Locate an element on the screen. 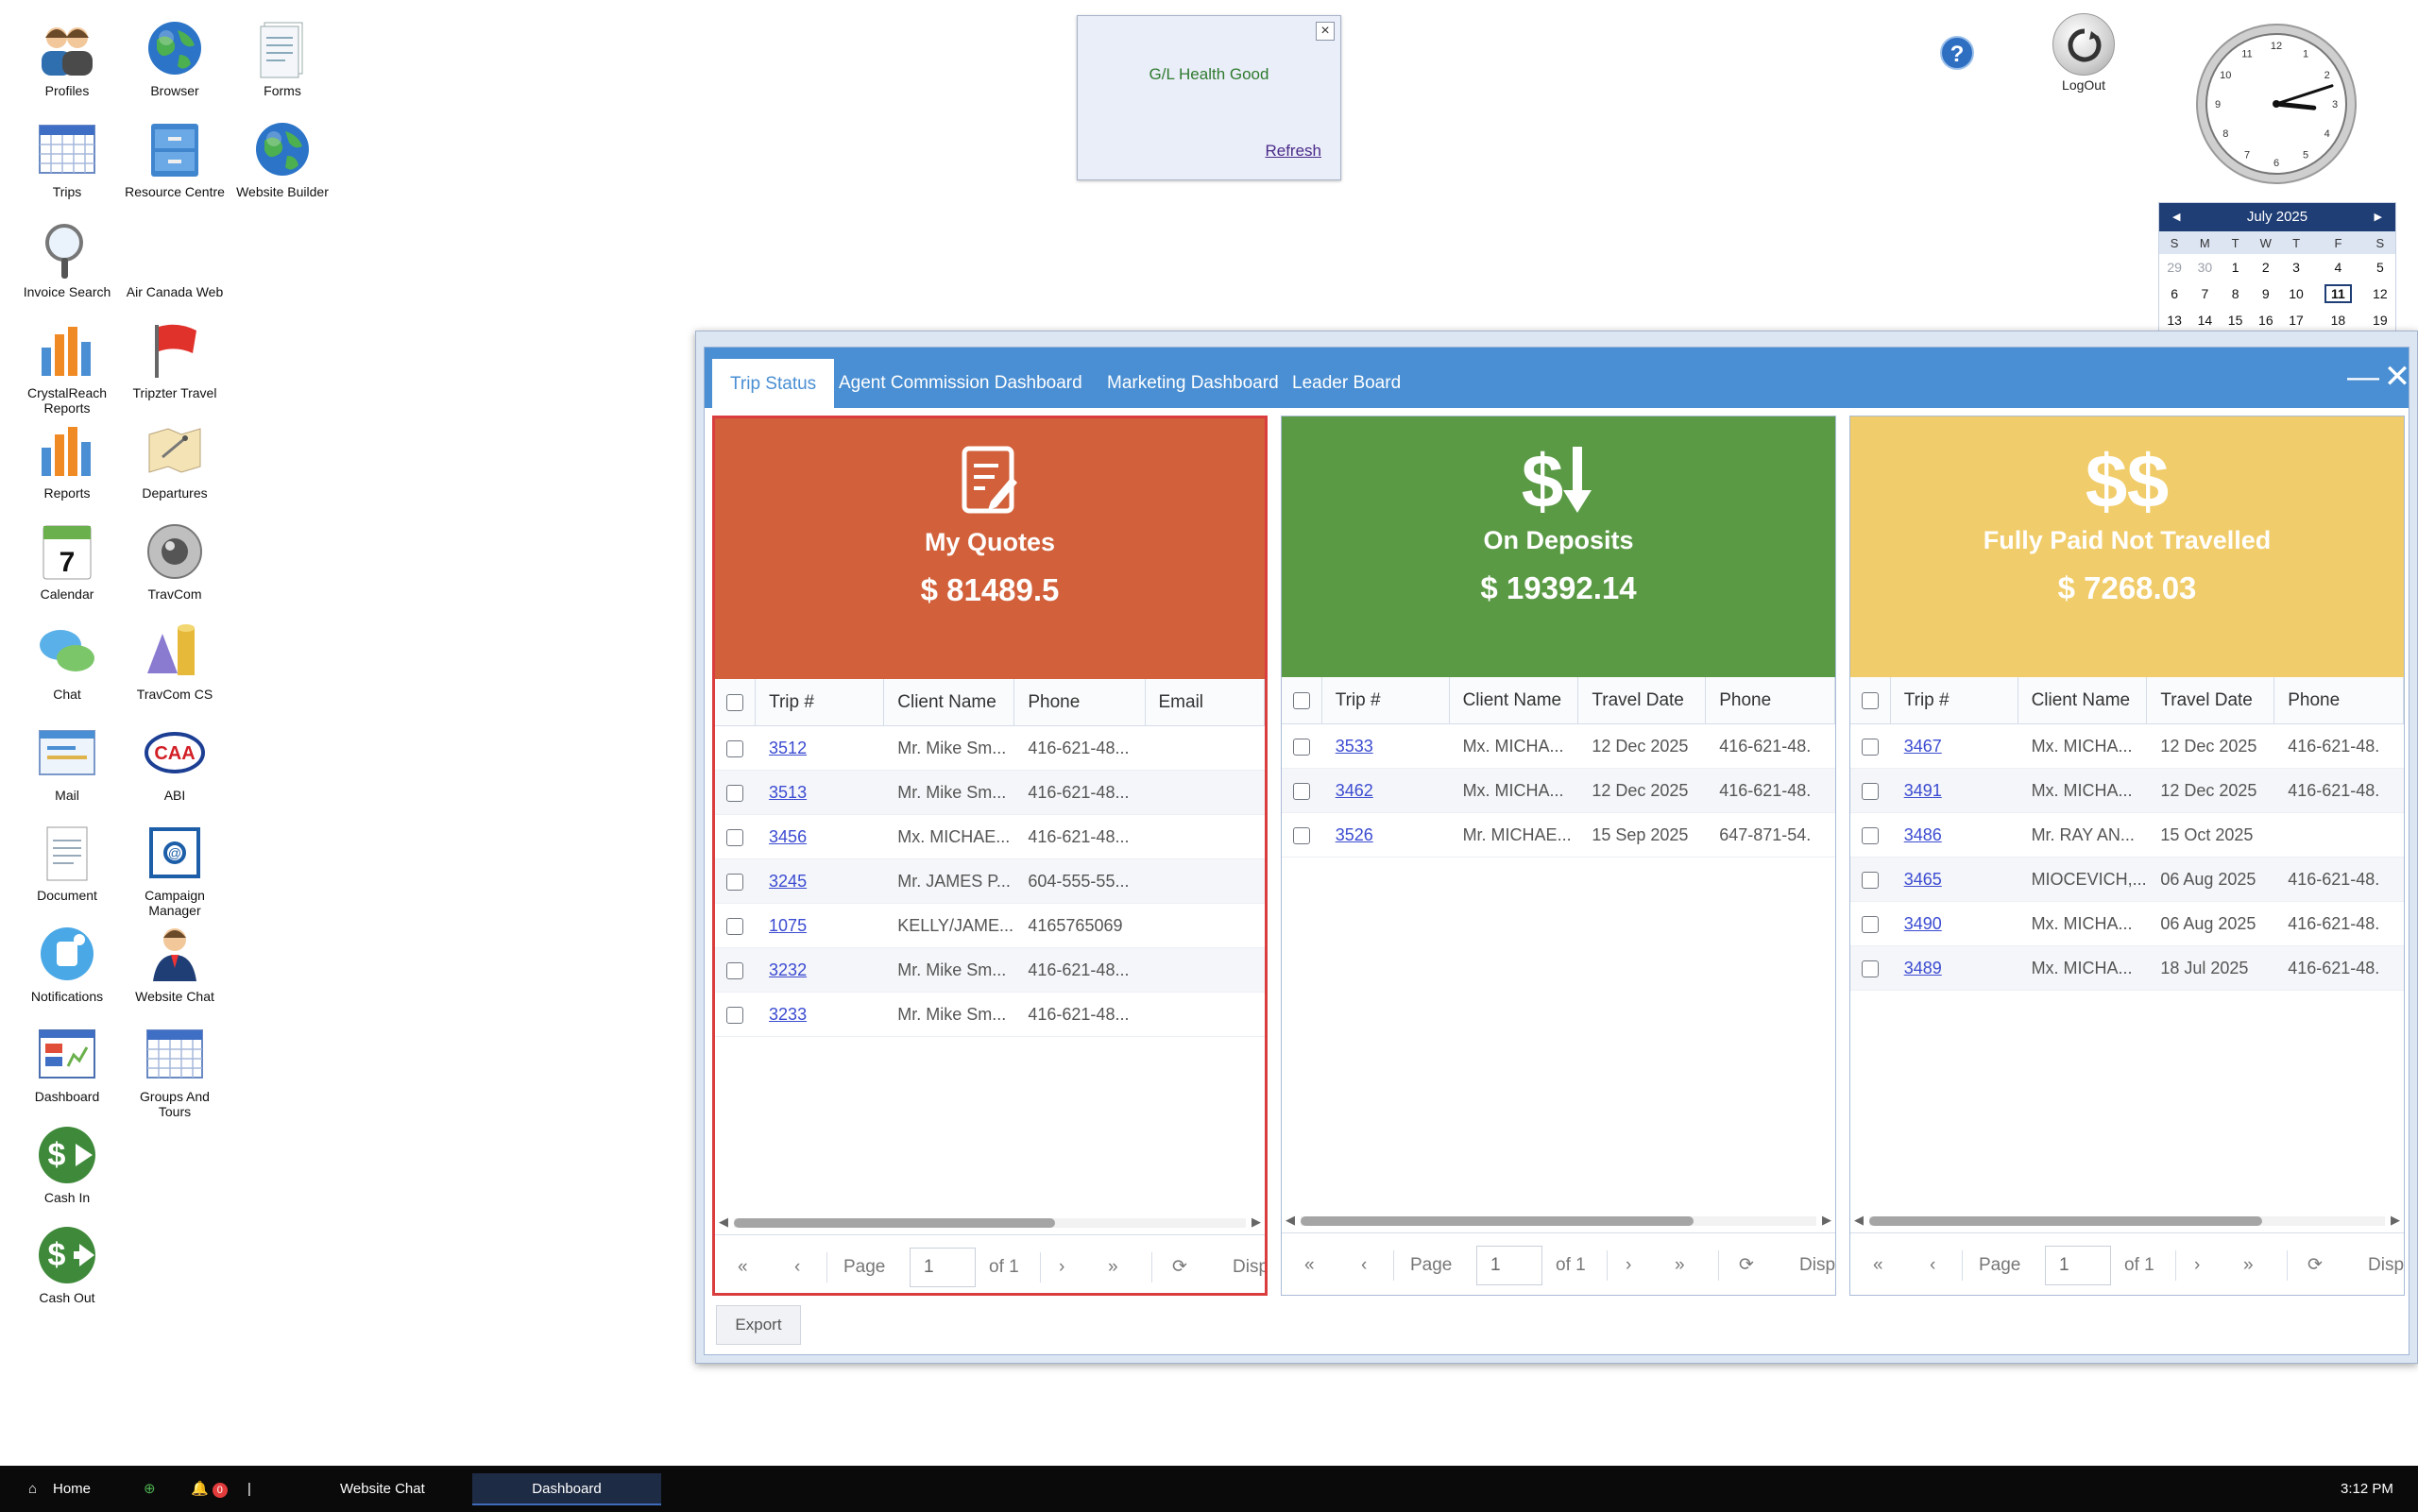  desktop-icon-reports: Reports is located at coordinates (67, 460).